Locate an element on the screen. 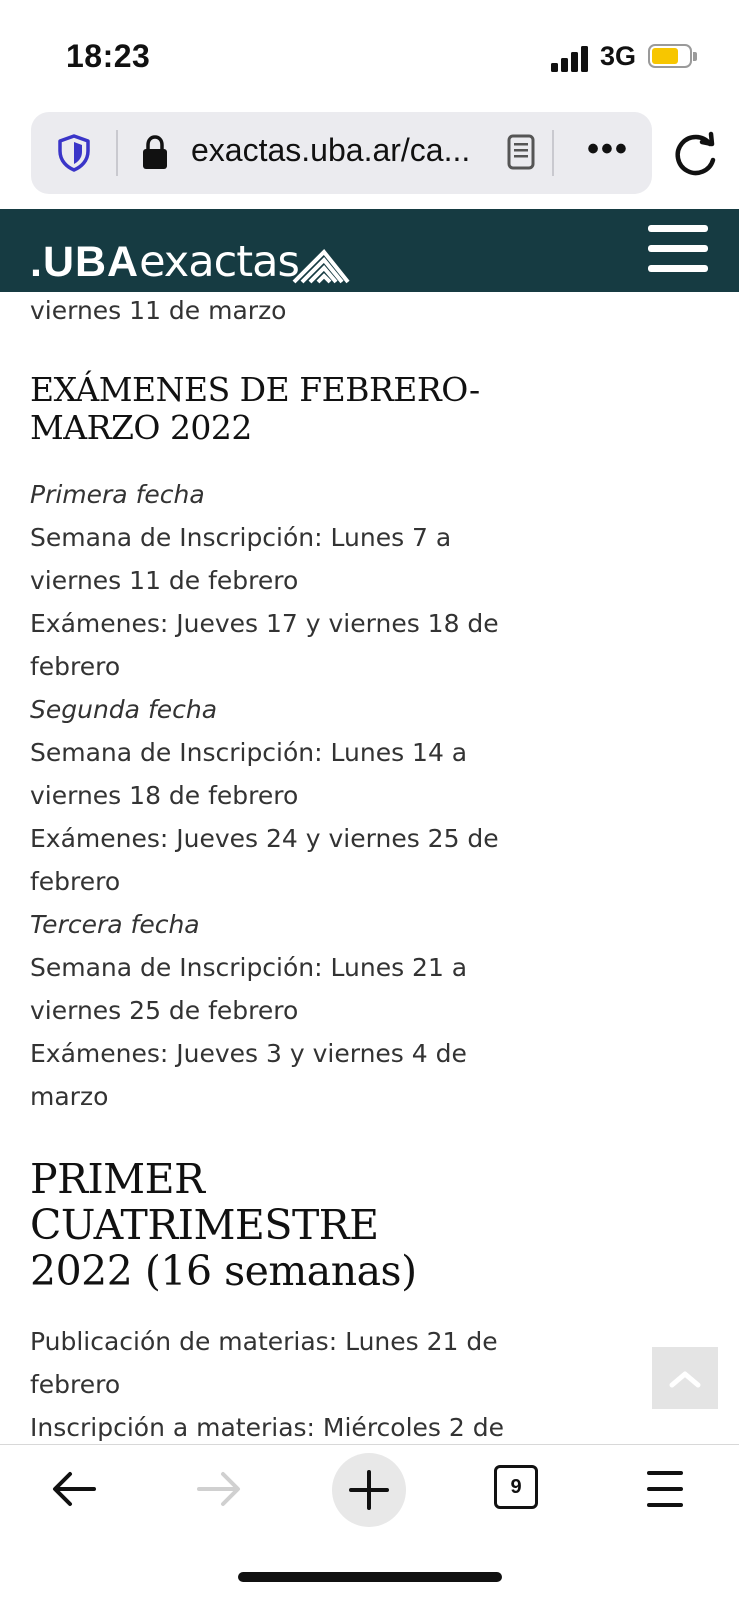  more-icon: ••• is located at coordinates (608, 151).